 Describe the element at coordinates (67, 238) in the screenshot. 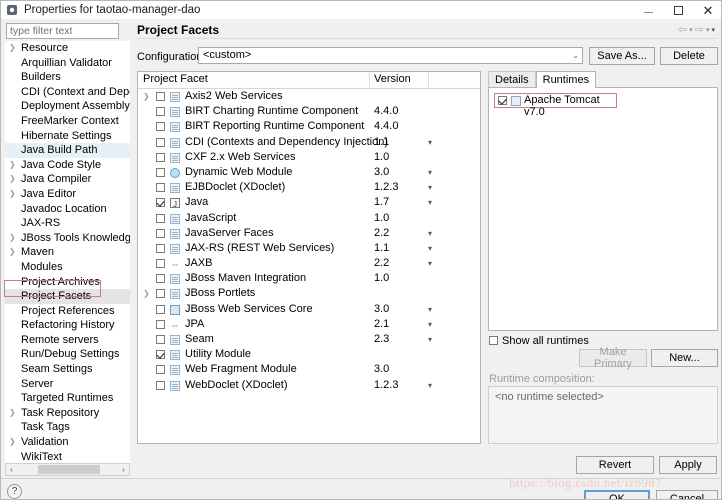

I see `sidebar-item-jboss-tools-knowledge: ❯ JBoss Tools Knowledge` at that location.